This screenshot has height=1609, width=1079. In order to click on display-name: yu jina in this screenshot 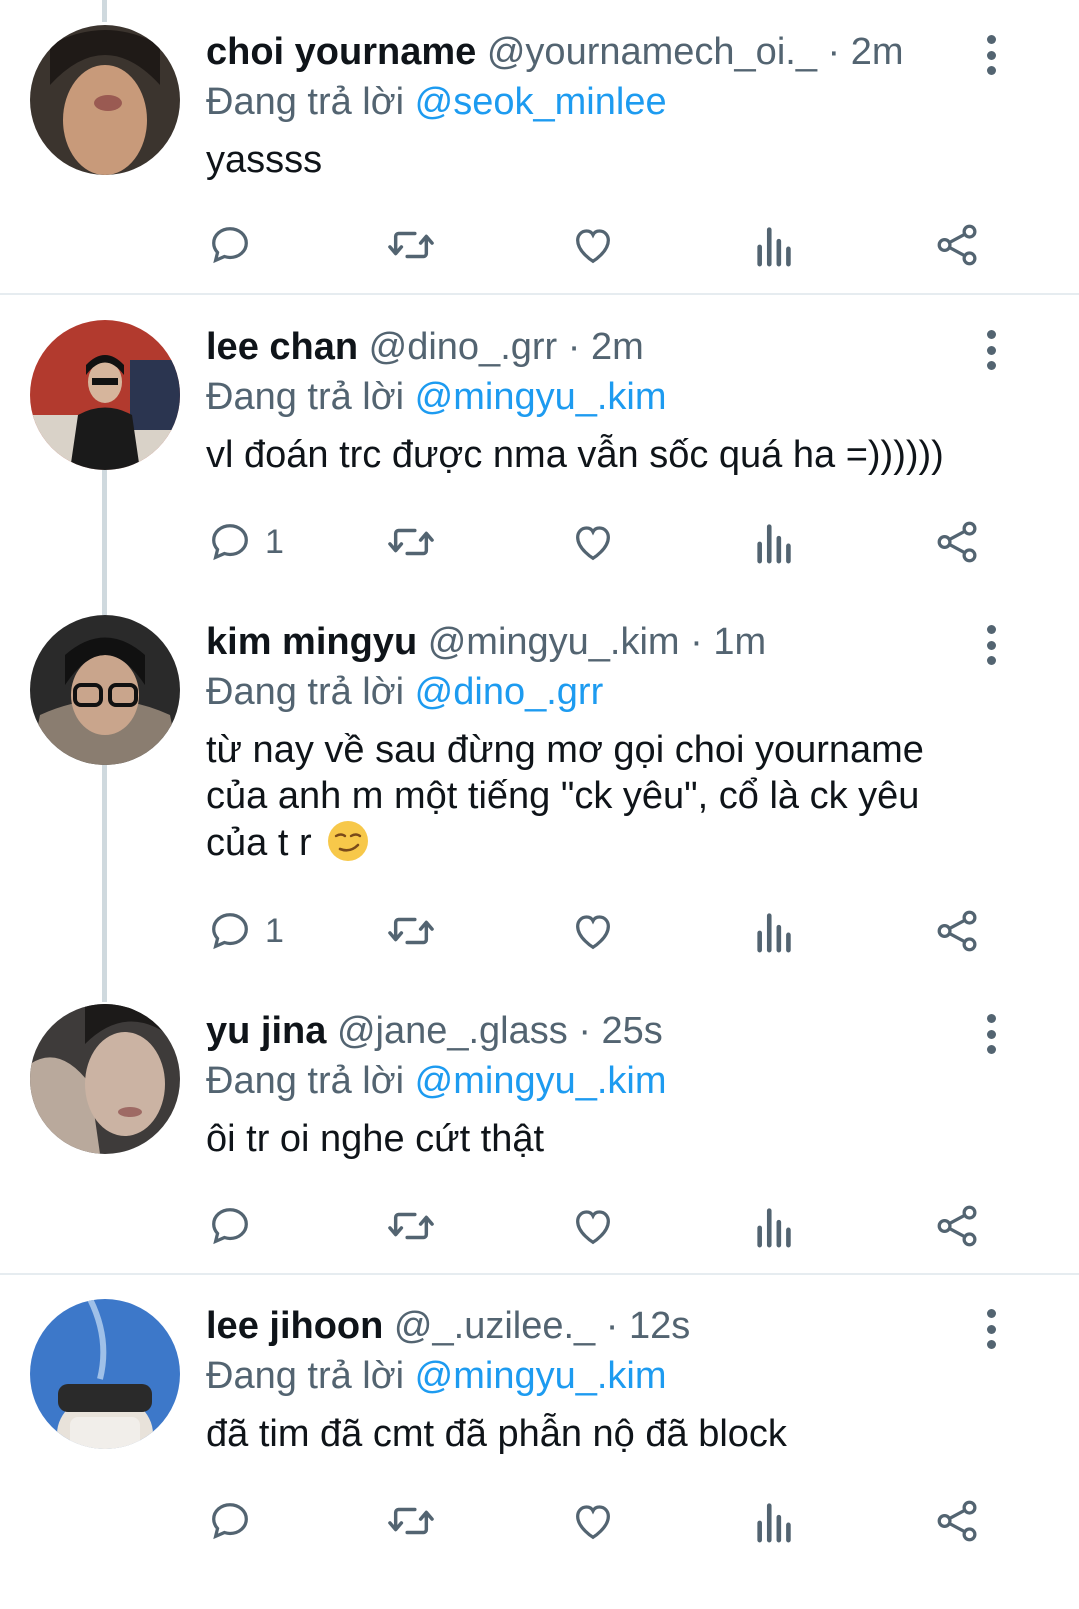, I will do `click(266, 1031)`.